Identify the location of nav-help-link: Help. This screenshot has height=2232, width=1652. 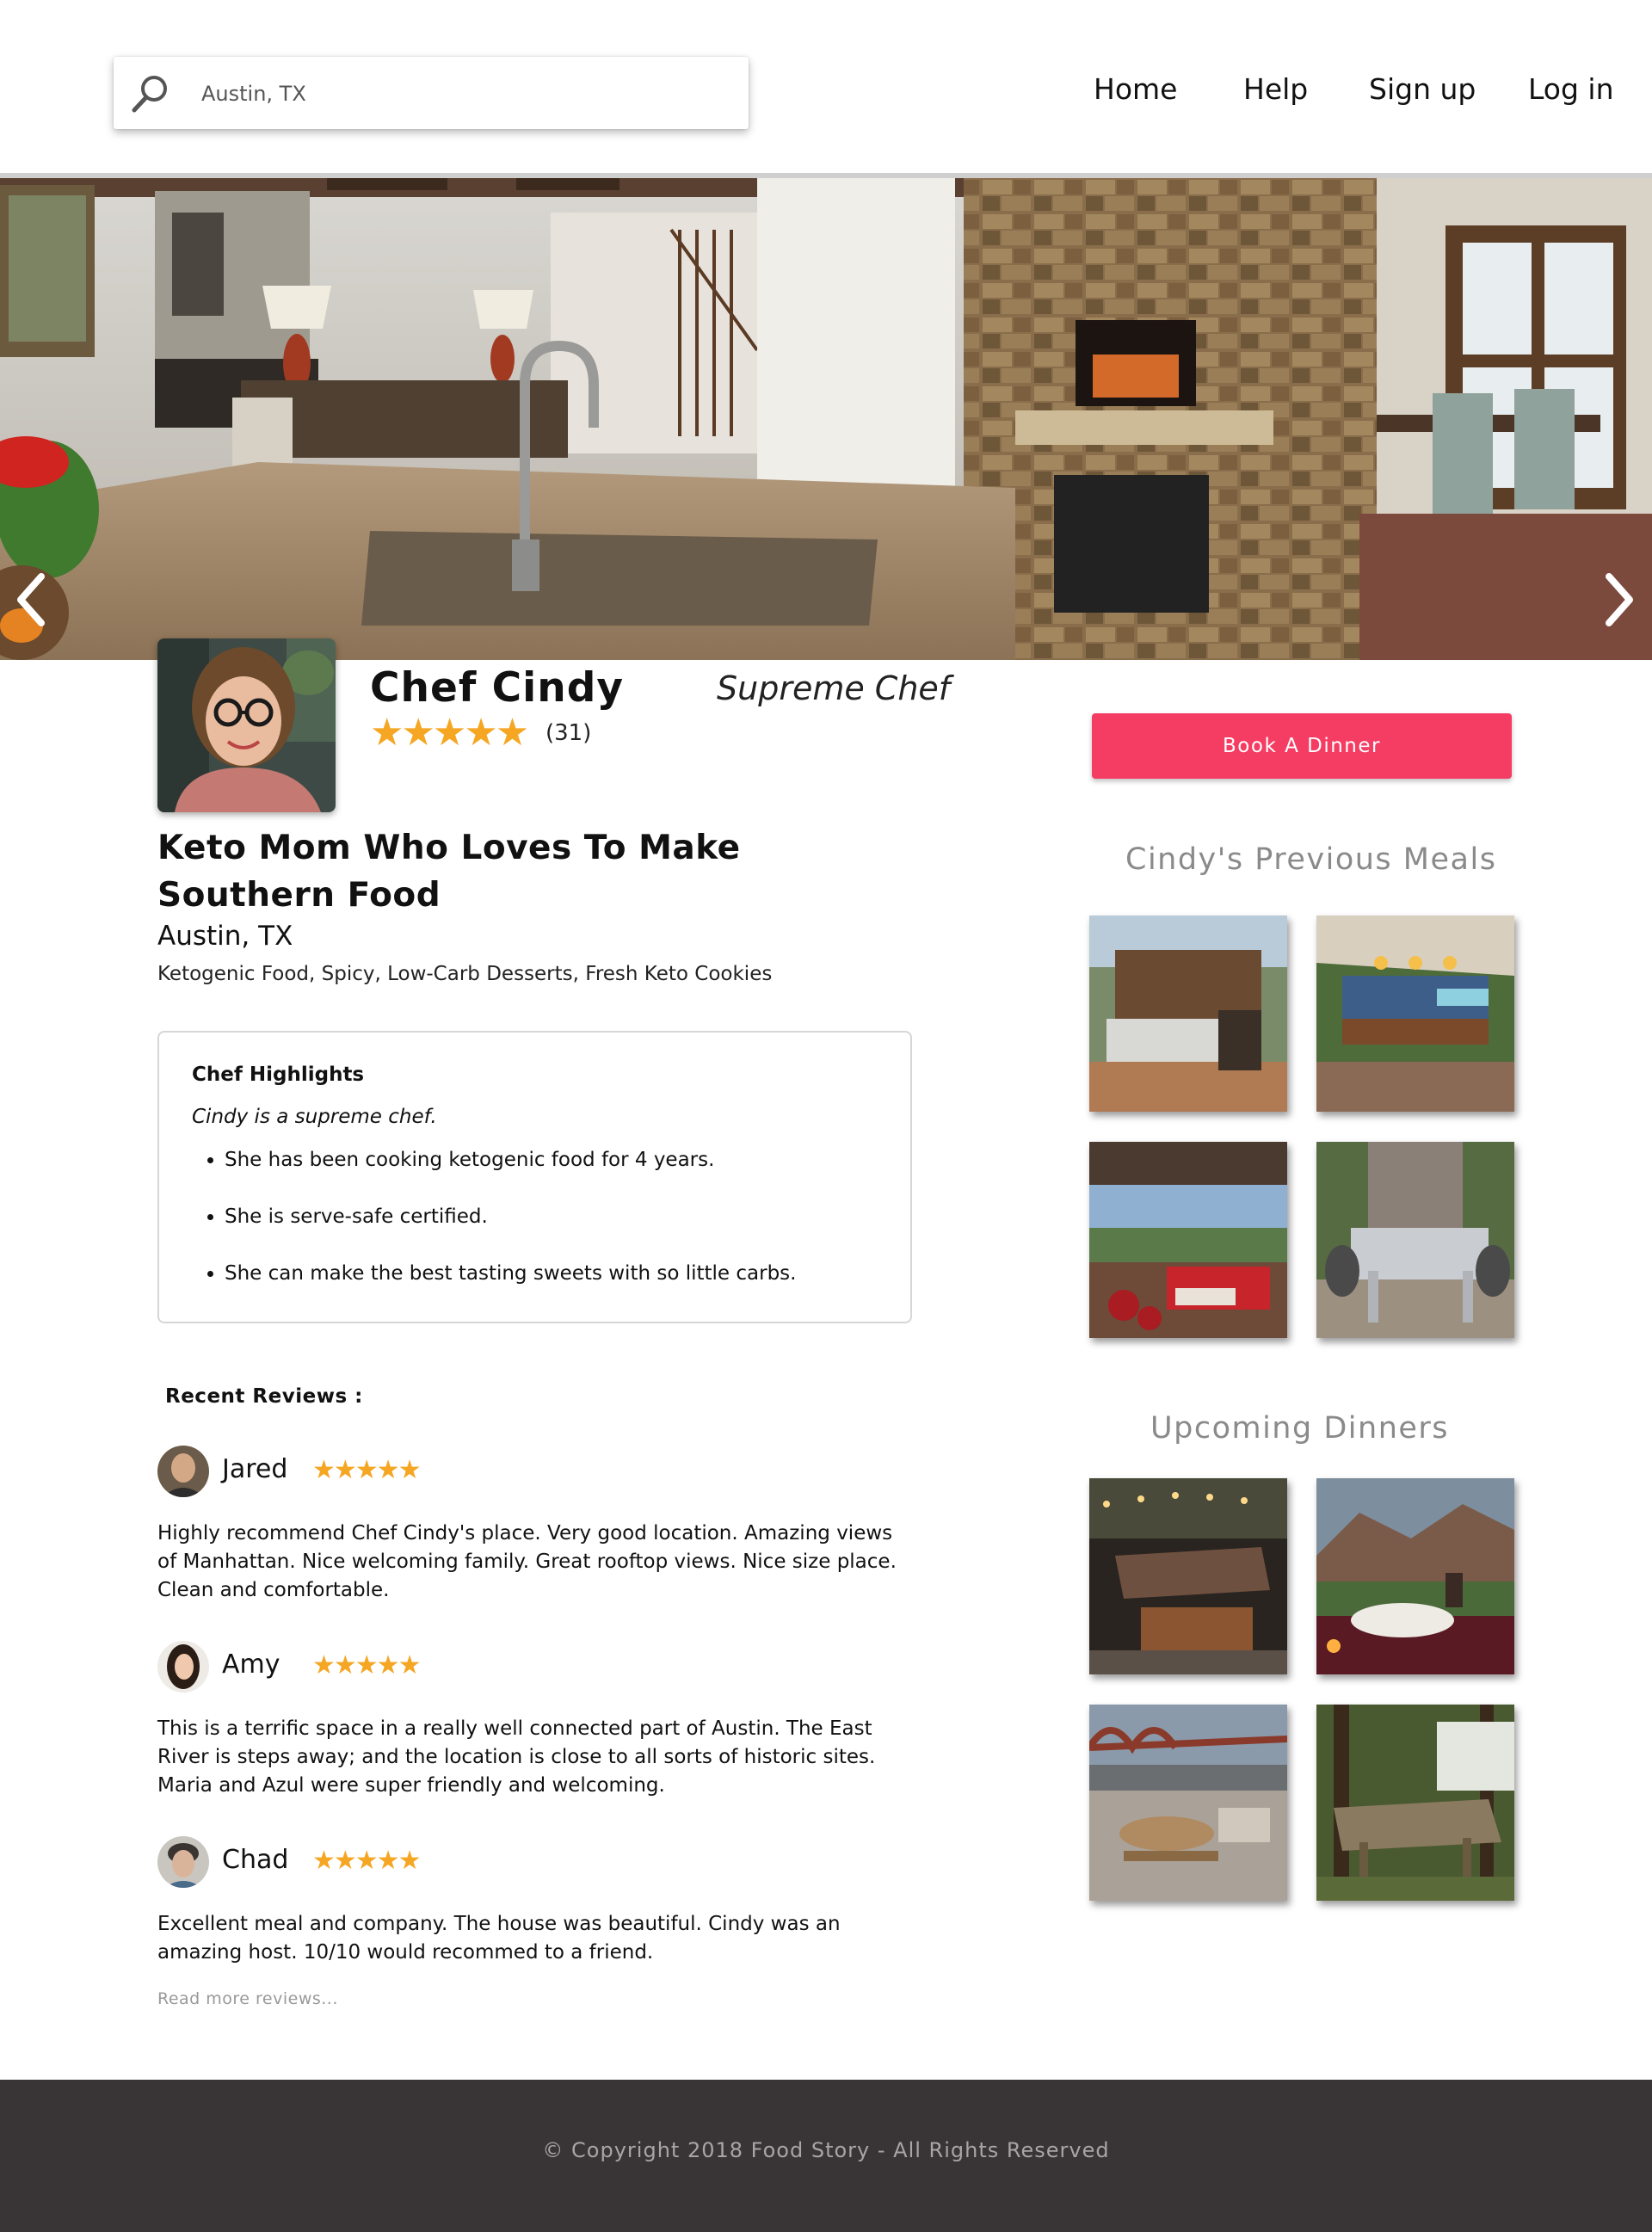
(1275, 89).